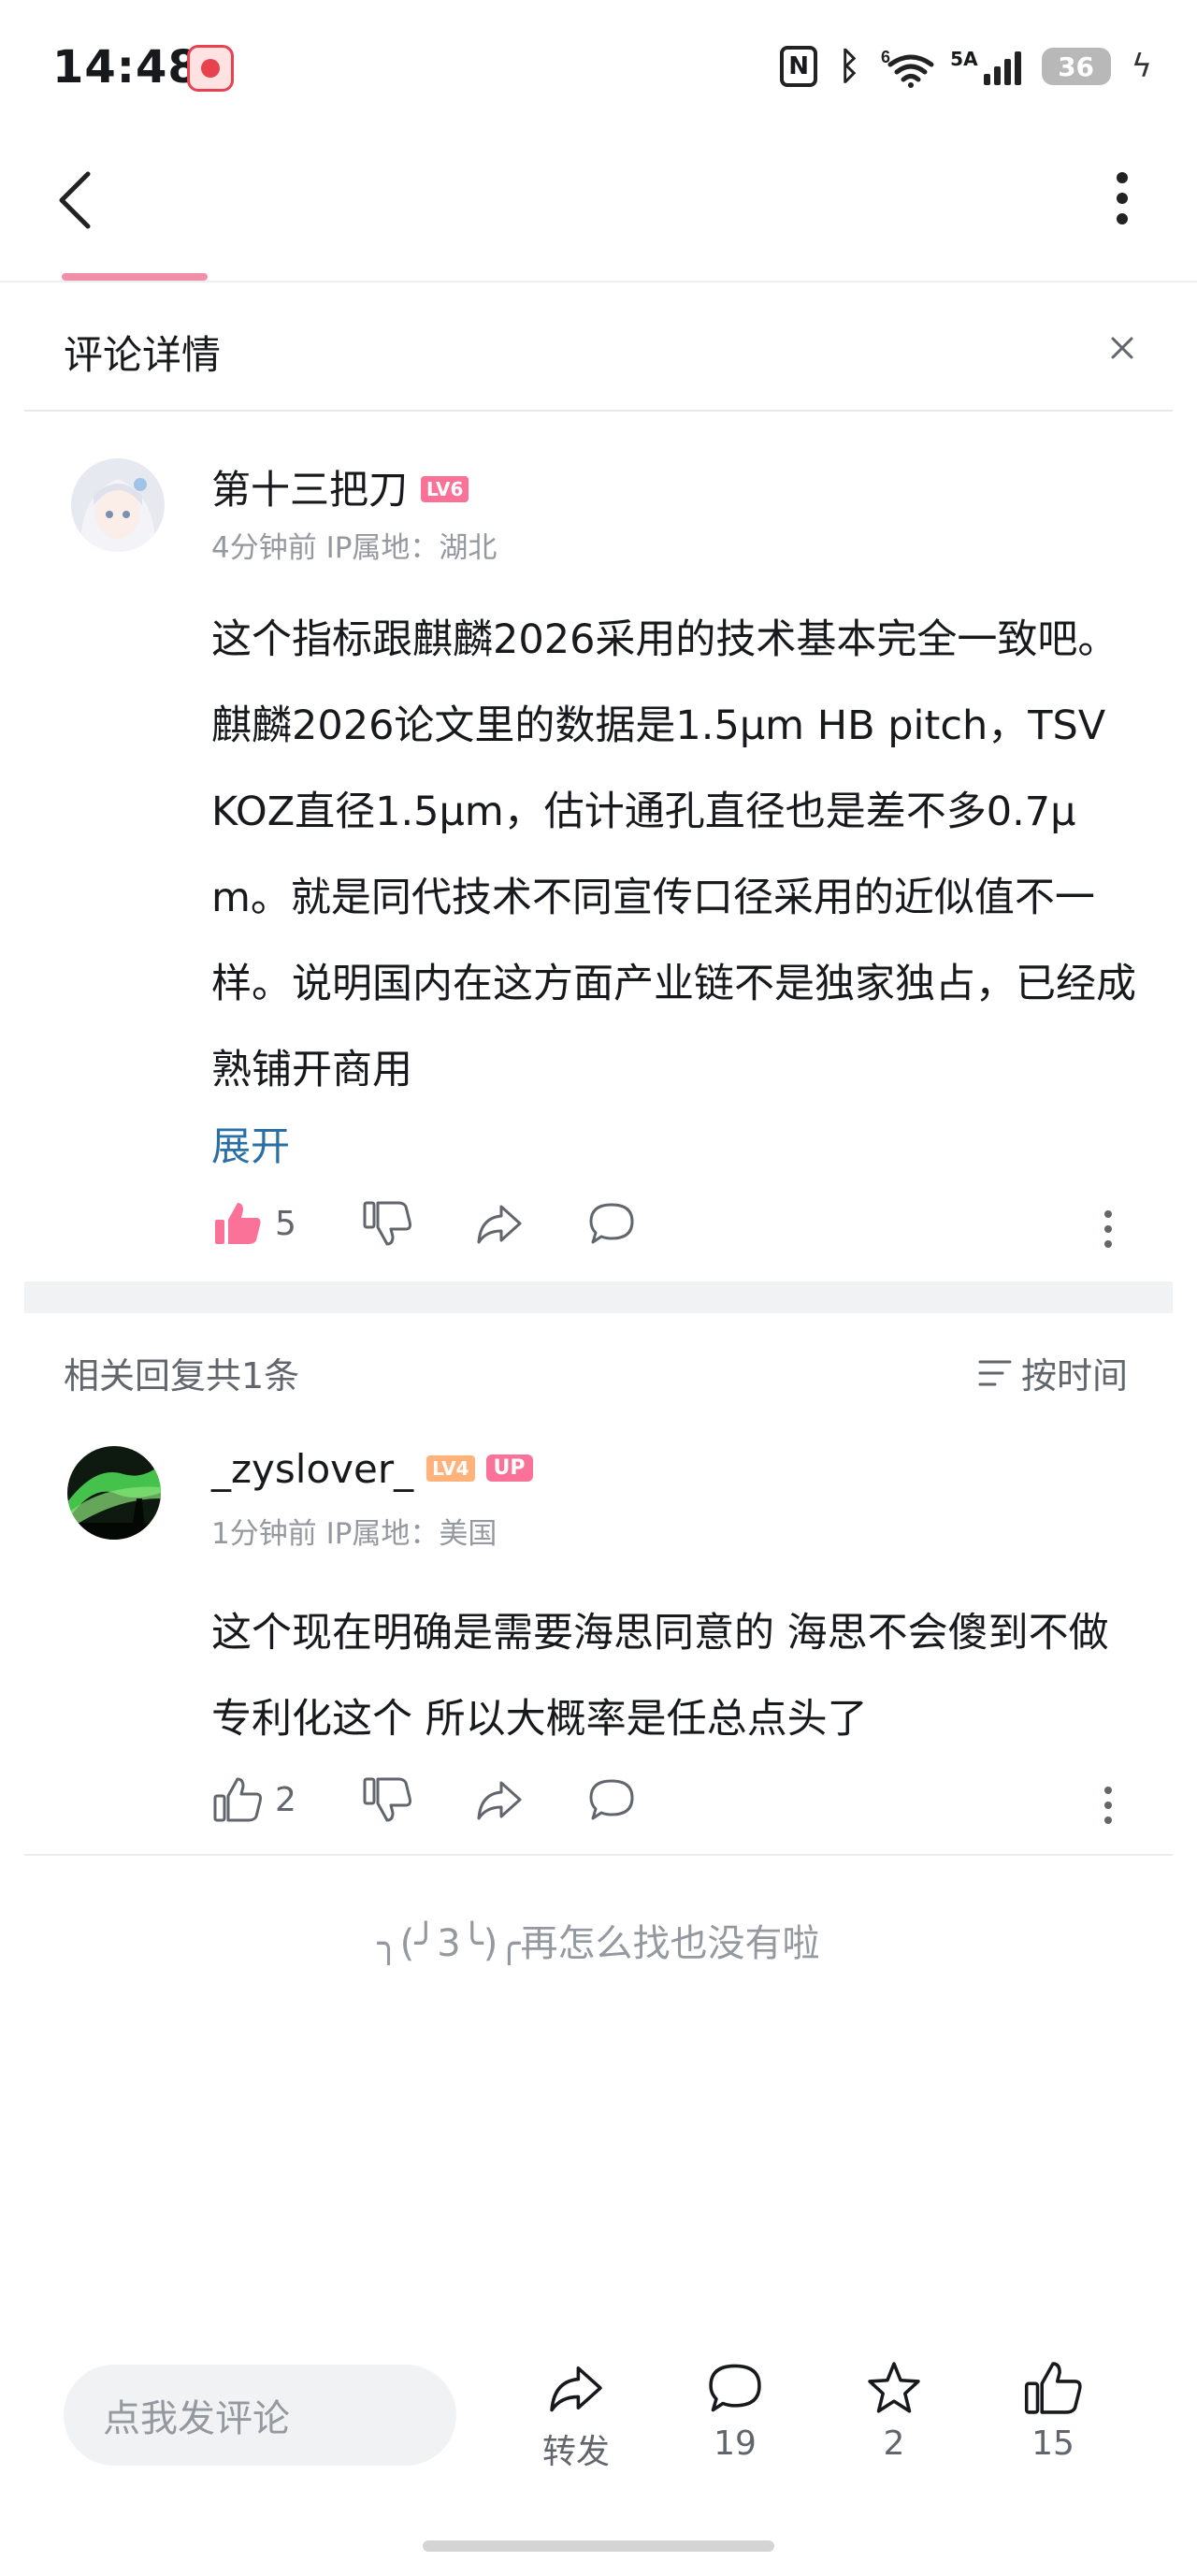  I want to click on star-icon, so click(894, 2388).